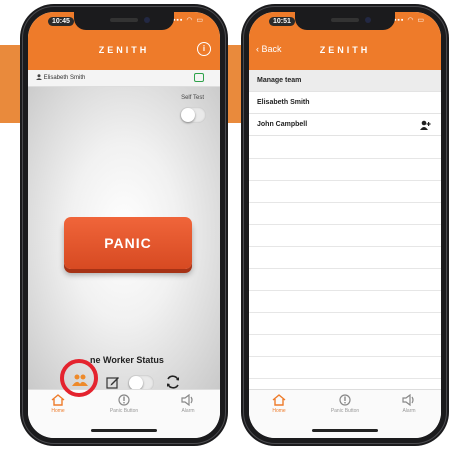 The height and width of the screenshot is (450, 459). What do you see at coordinates (39, 77) in the screenshot?
I see `user-icon` at bounding box center [39, 77].